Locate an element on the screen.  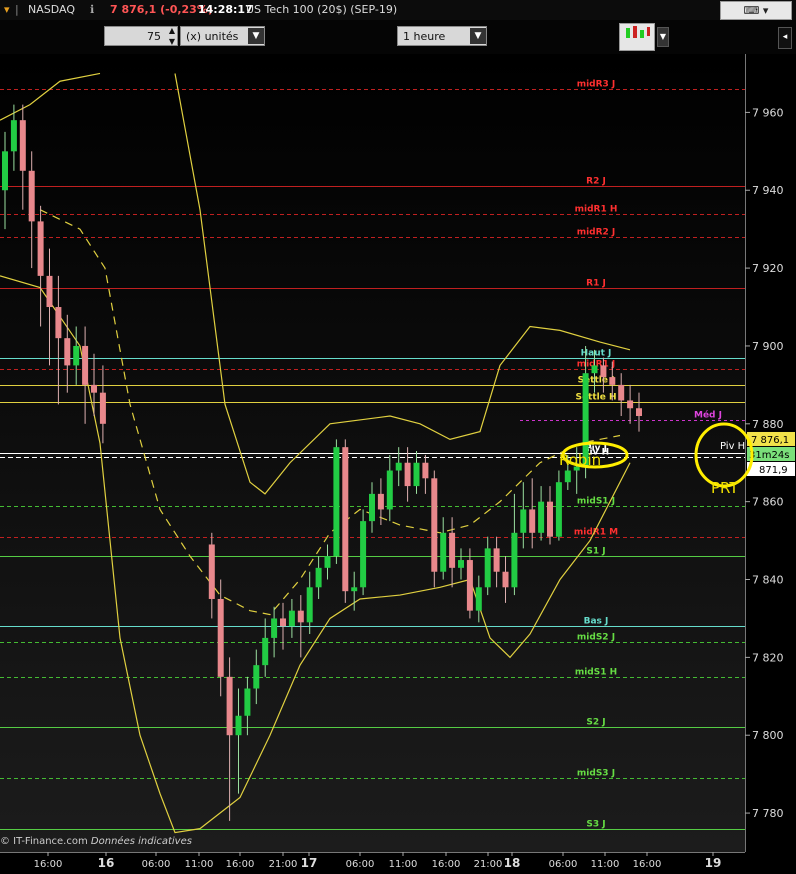
timeframe-value: 1 heure is located at coordinates (424, 36).